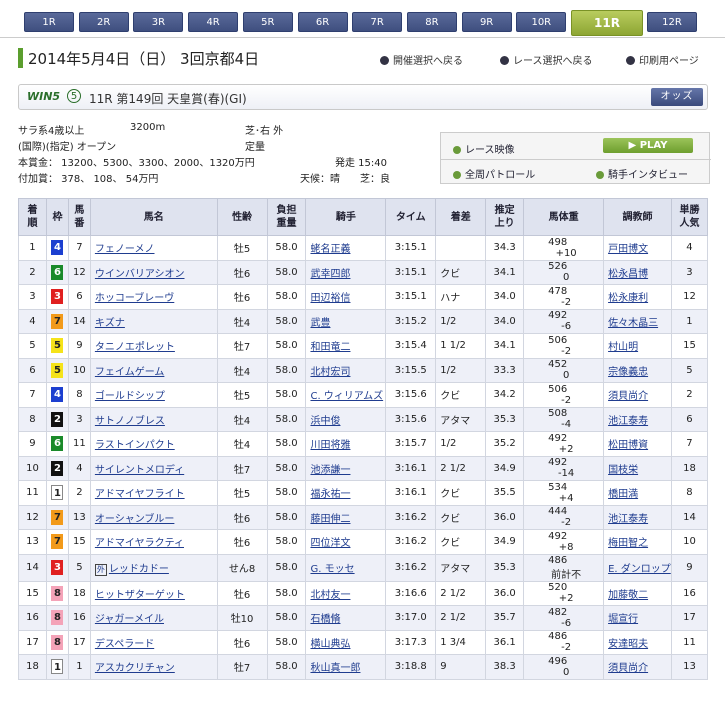 Image resolution: width=725 pixels, height=714 pixels. I want to click on cell-trainer: 橋田満, so click(637, 493).